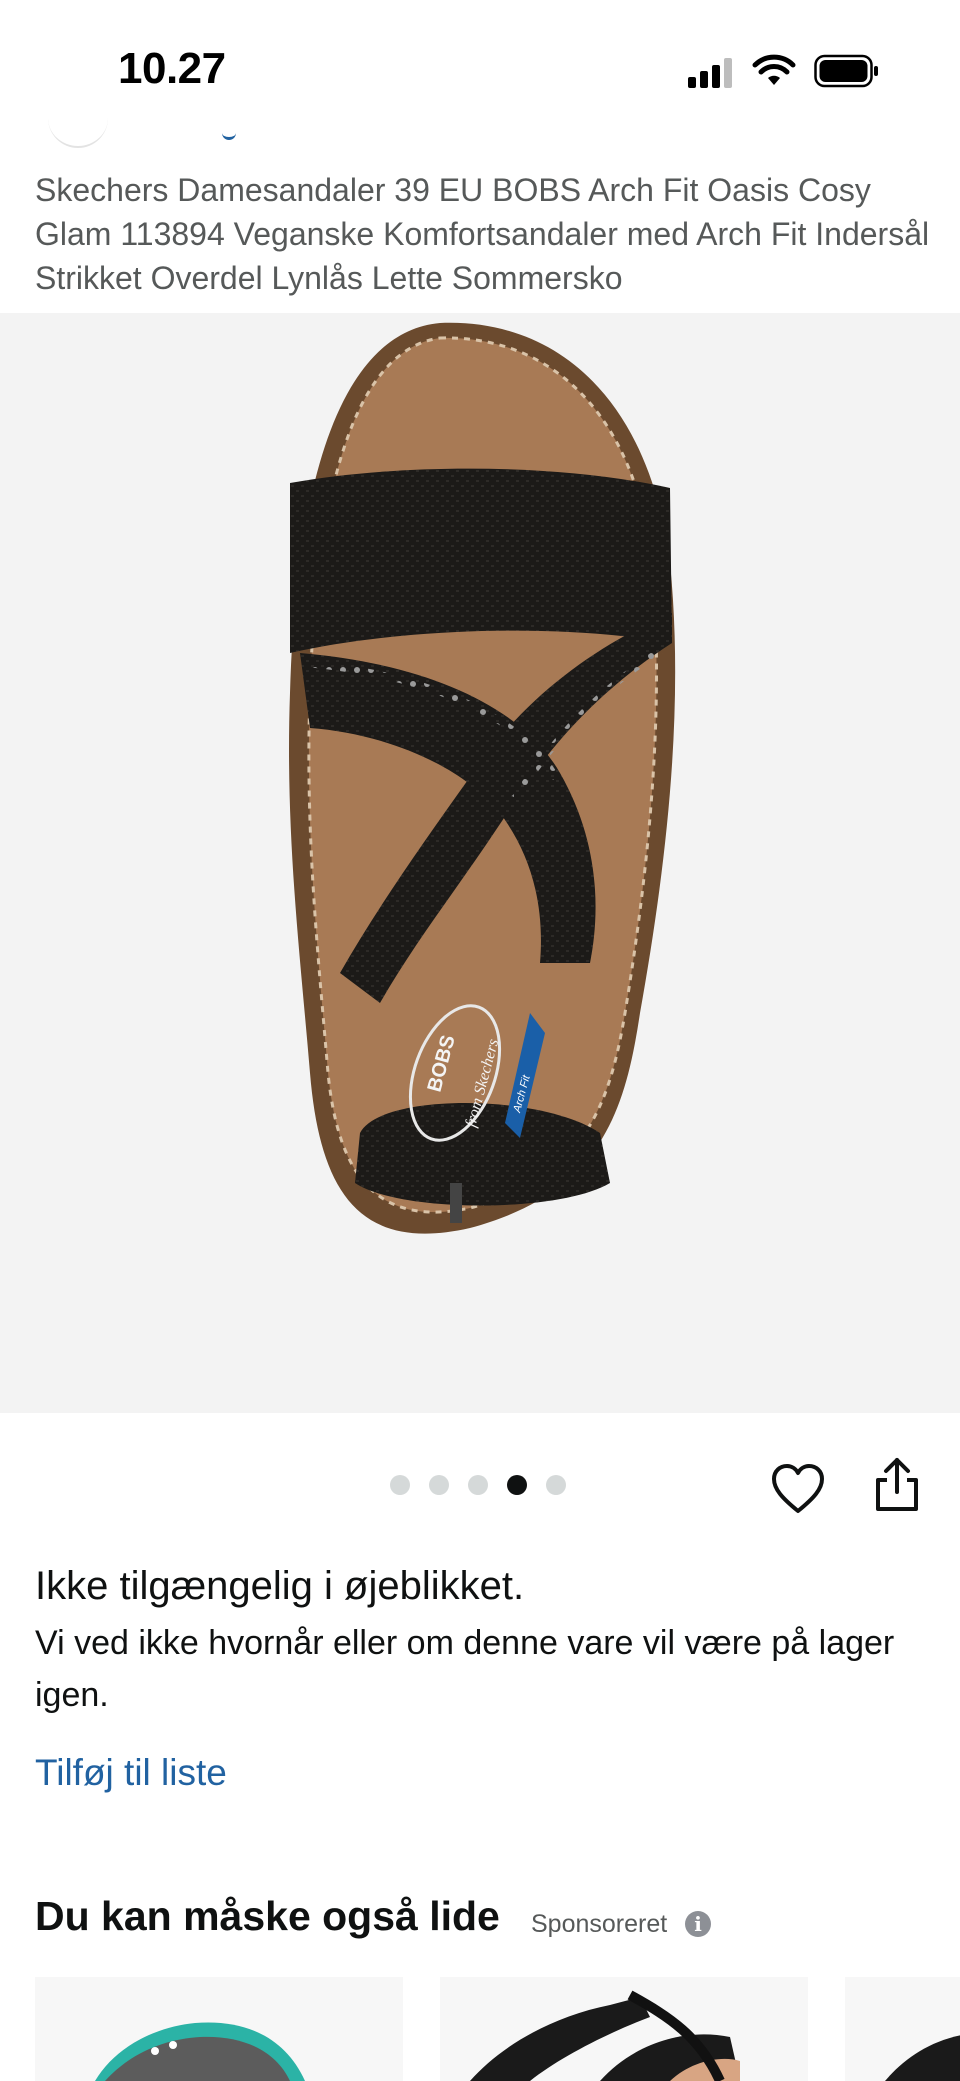  What do you see at coordinates (698, 1924) in the screenshot?
I see `info-icon: i` at bounding box center [698, 1924].